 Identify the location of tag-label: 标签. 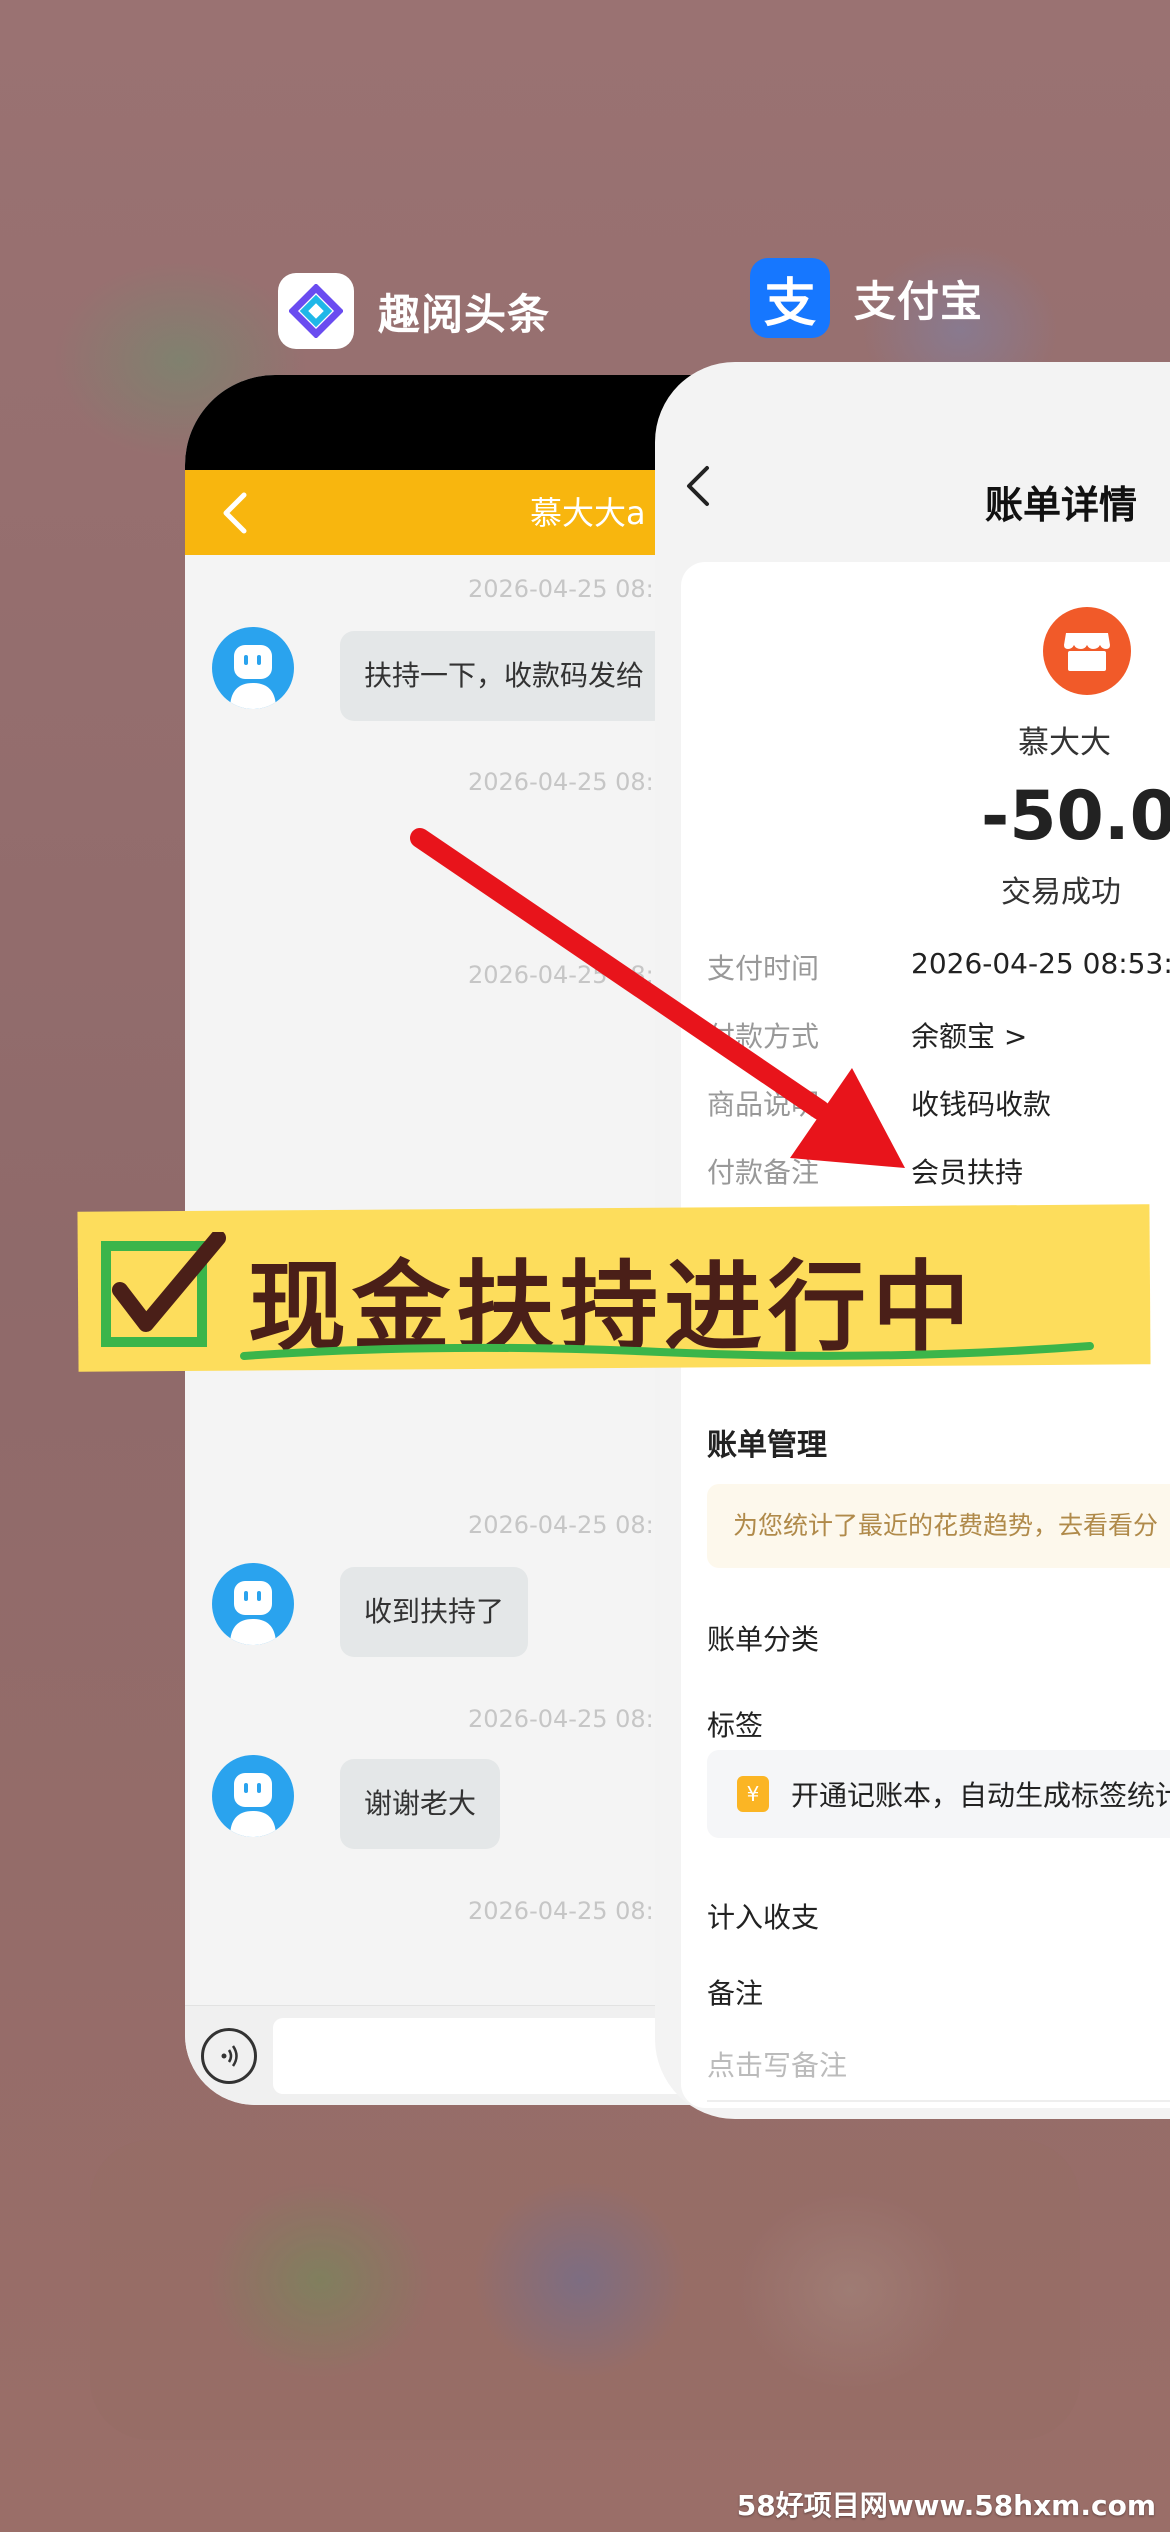
(735, 1725).